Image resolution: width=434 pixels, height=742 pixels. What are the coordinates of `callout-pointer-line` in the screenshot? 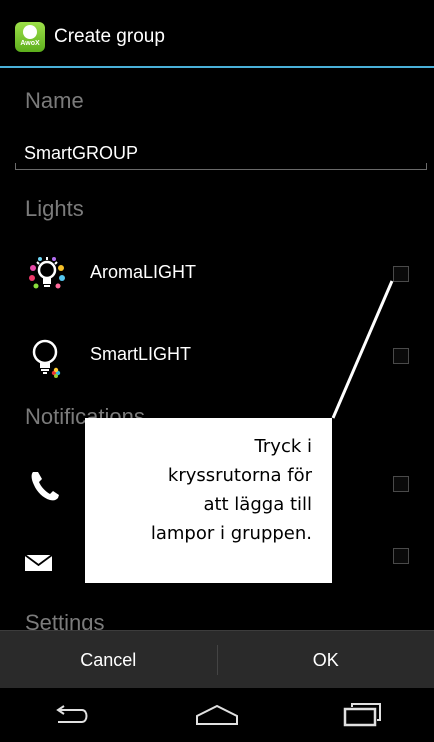 It's located at (362, 349).